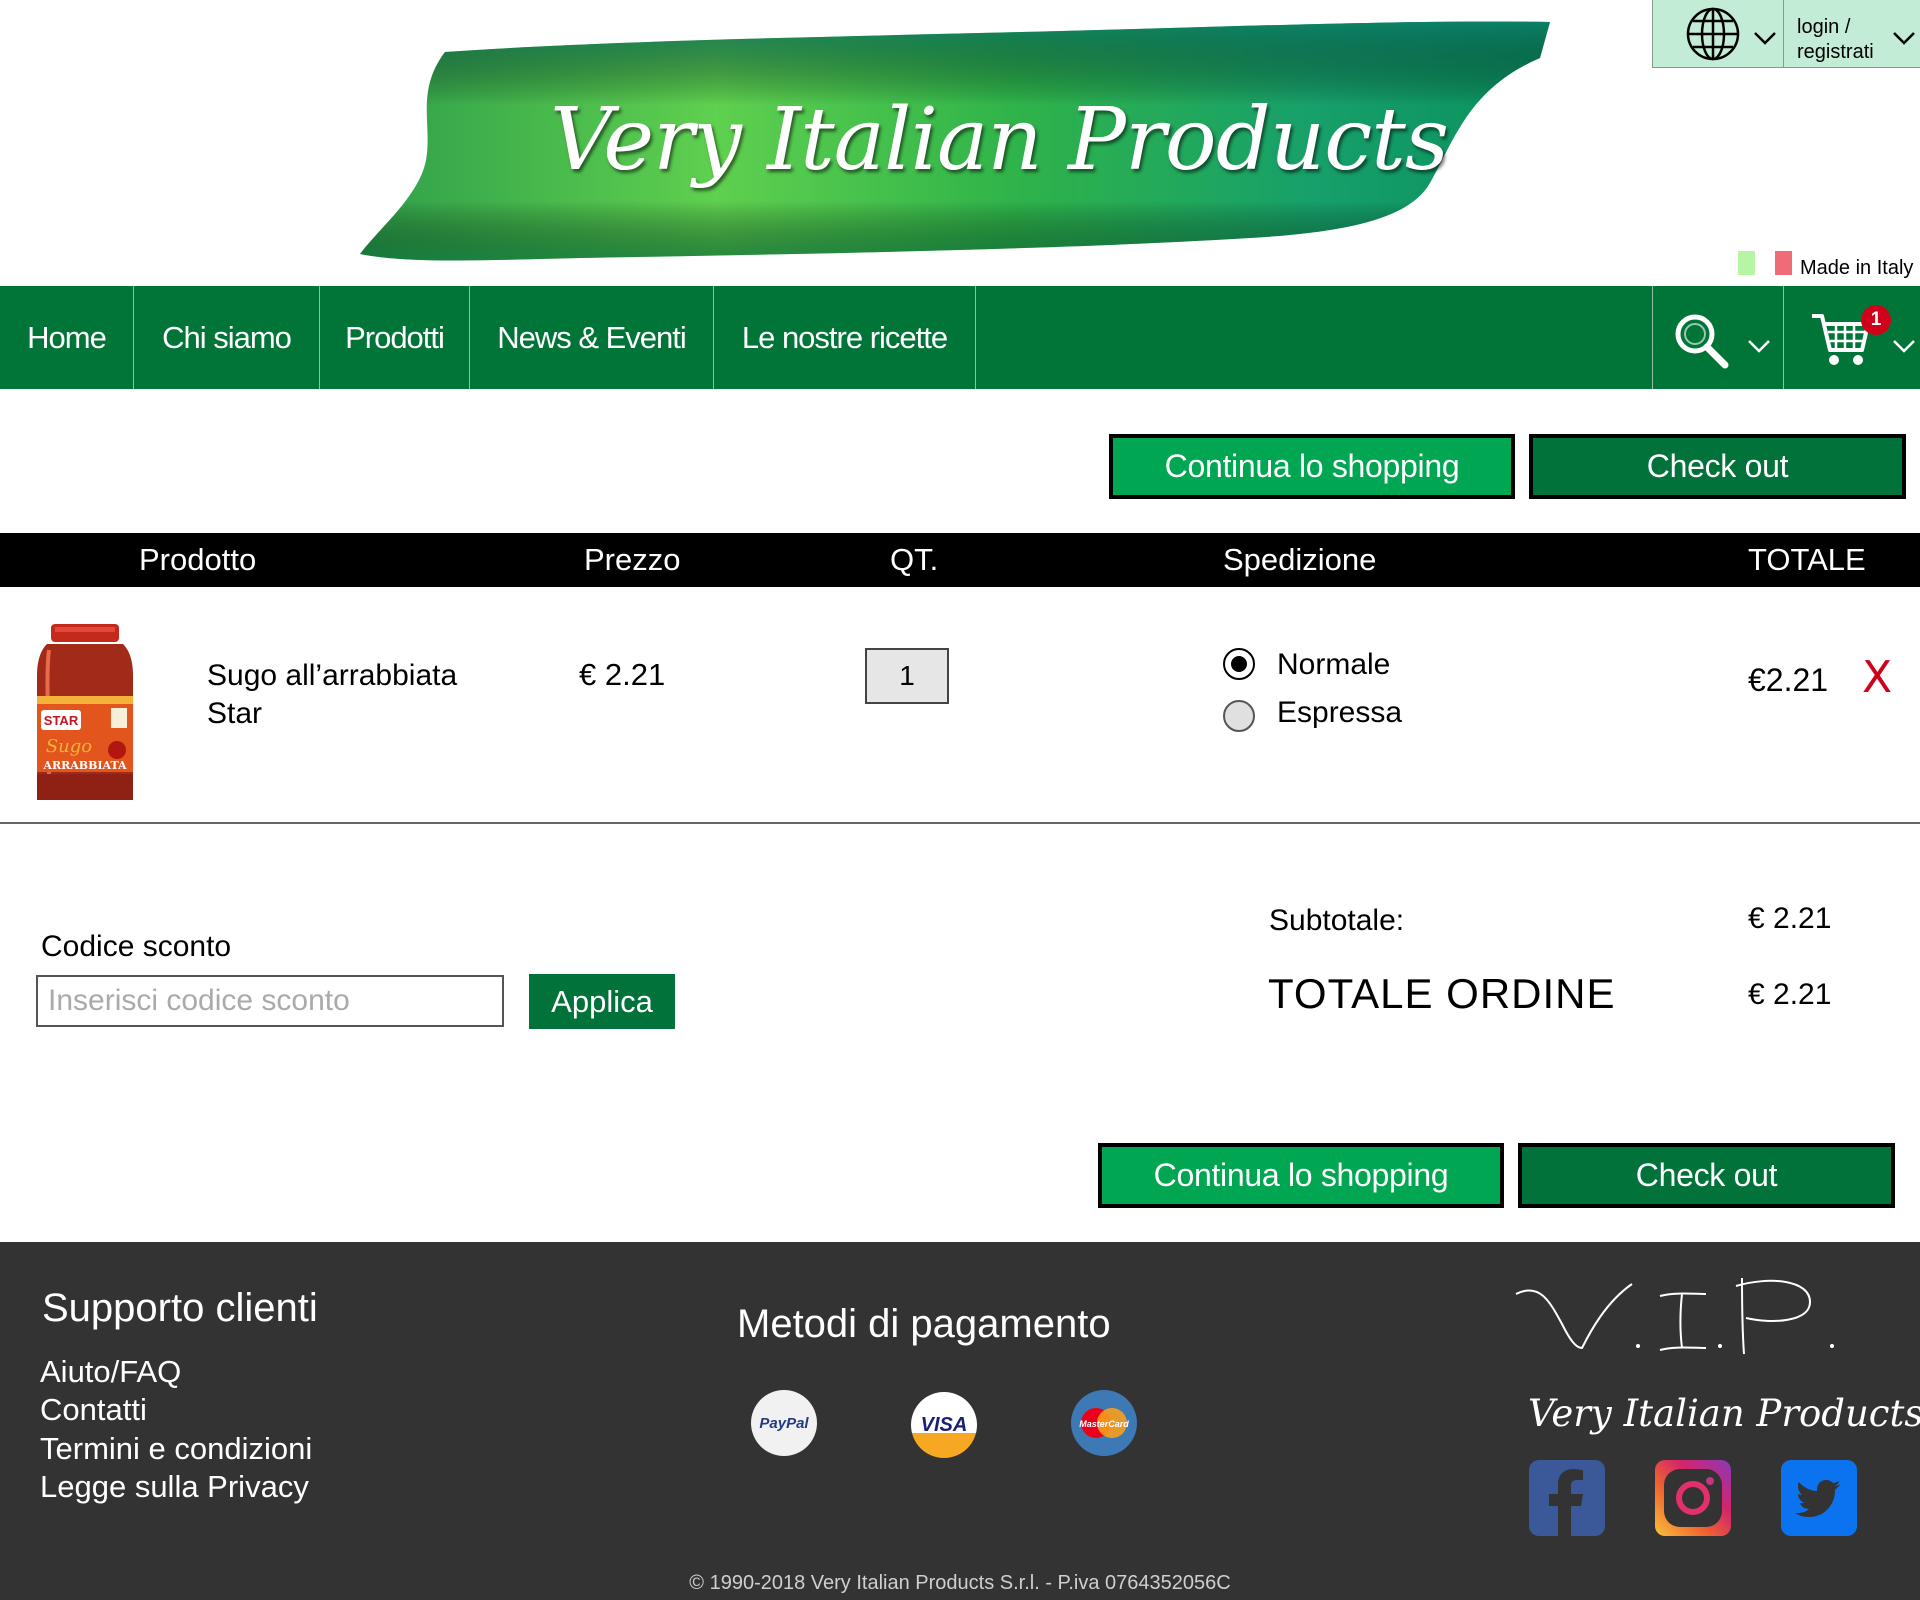 This screenshot has height=1600, width=1920. Describe the element at coordinates (1842, 40) in the screenshot. I see `login-label: login / registrati` at that location.